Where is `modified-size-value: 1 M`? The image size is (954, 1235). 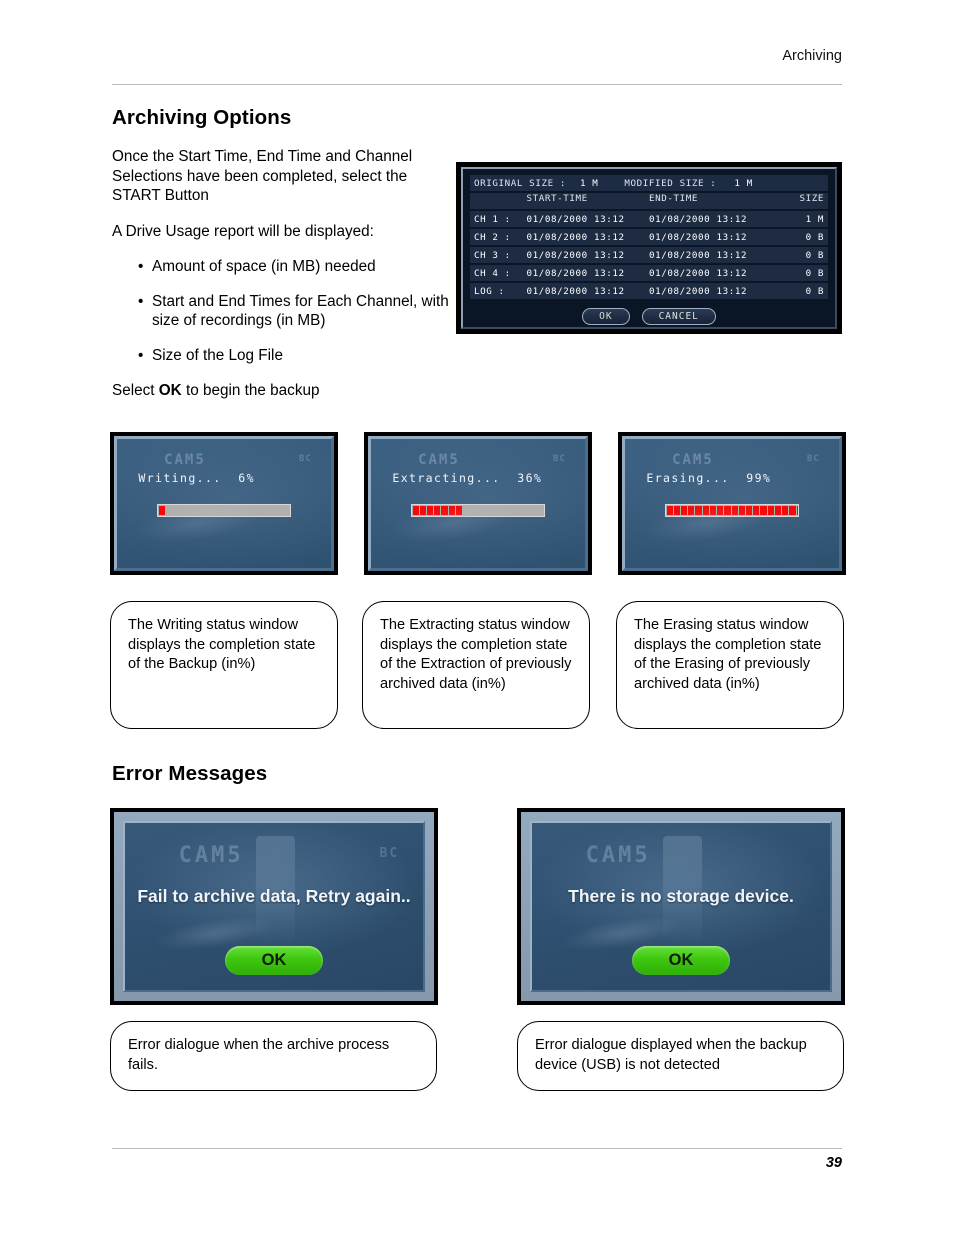 modified-size-value: 1 M is located at coordinates (743, 183).